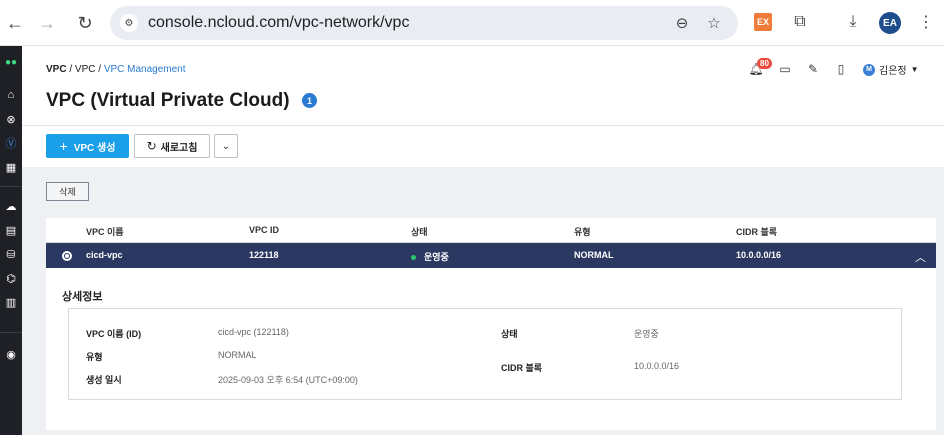 The image size is (944, 435). What do you see at coordinates (594, 255) in the screenshot?
I see `cell-type: NORMAL` at bounding box center [594, 255].